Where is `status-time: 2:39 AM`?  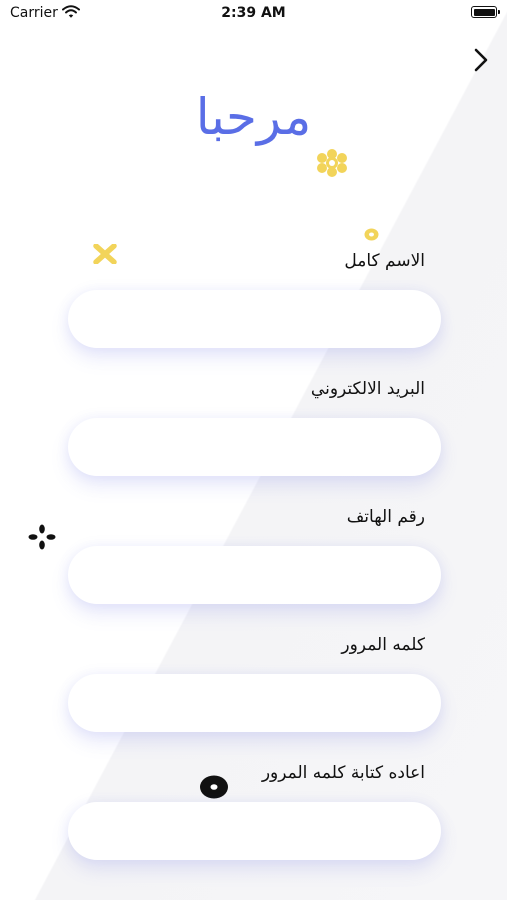
status-time: 2:39 AM is located at coordinates (253, 13).